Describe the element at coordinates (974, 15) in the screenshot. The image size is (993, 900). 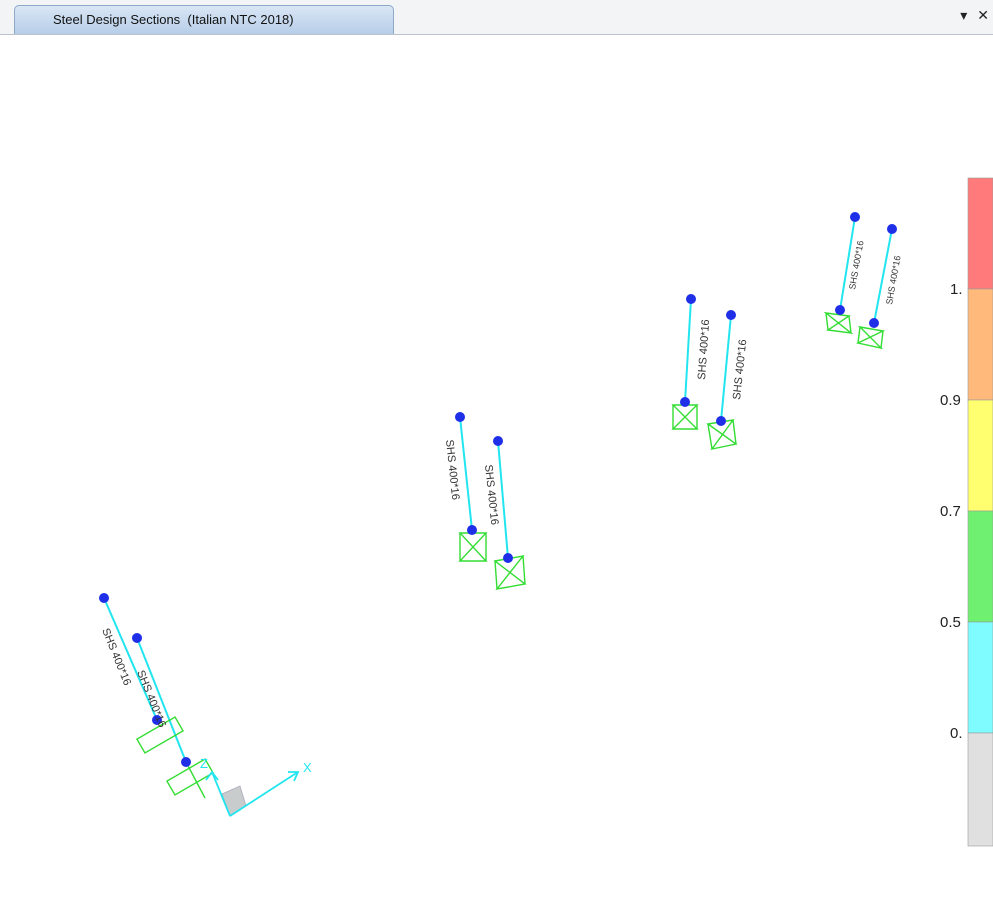
I see `titlebar-controls: ▾ ✕` at that location.